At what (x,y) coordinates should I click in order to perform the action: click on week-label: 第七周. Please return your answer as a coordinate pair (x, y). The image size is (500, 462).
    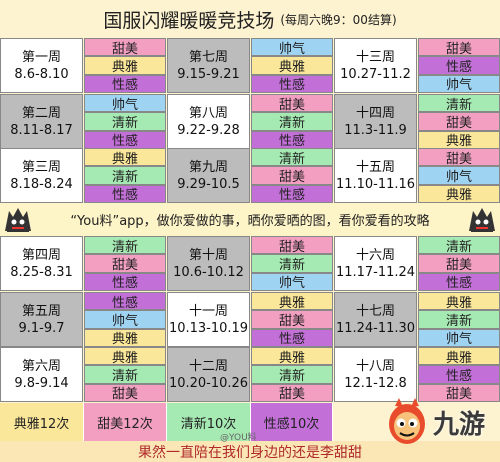
    Looking at the image, I should click on (208, 57).